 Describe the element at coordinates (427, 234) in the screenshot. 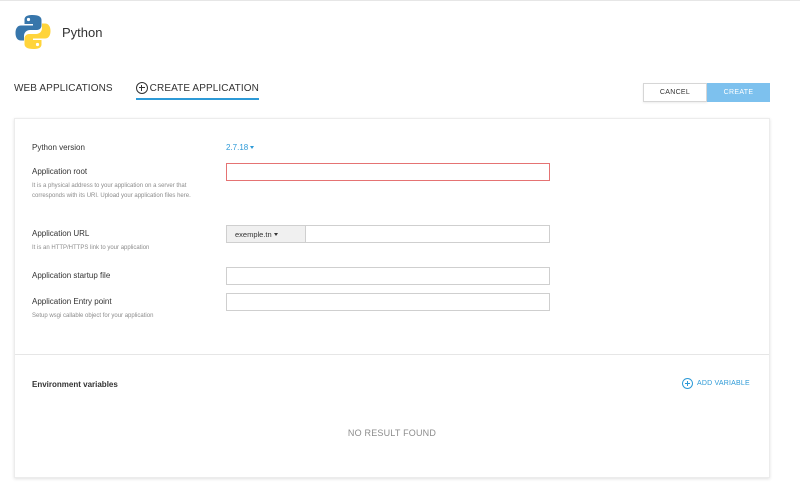

I see `app-url-input` at that location.